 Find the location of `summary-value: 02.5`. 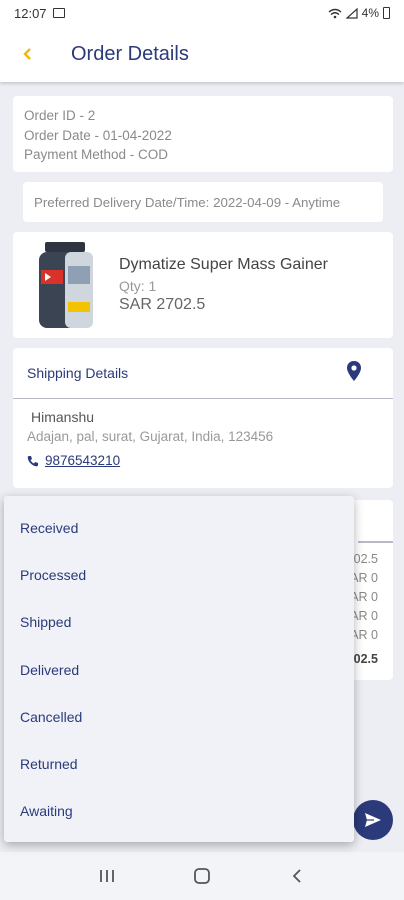

summary-value: 02.5 is located at coordinates (365, 559).